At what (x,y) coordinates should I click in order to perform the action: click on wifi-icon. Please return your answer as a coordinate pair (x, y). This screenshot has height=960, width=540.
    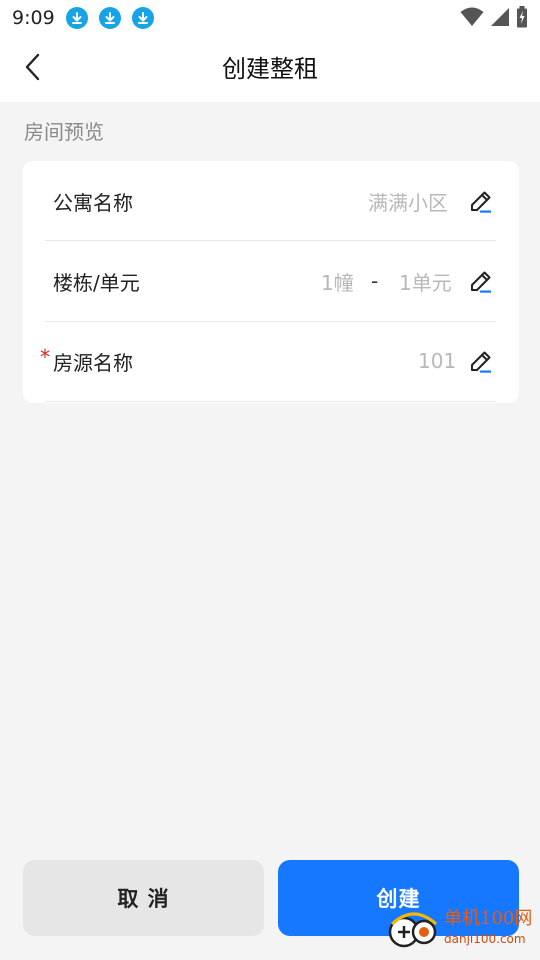
    Looking at the image, I should click on (472, 19).